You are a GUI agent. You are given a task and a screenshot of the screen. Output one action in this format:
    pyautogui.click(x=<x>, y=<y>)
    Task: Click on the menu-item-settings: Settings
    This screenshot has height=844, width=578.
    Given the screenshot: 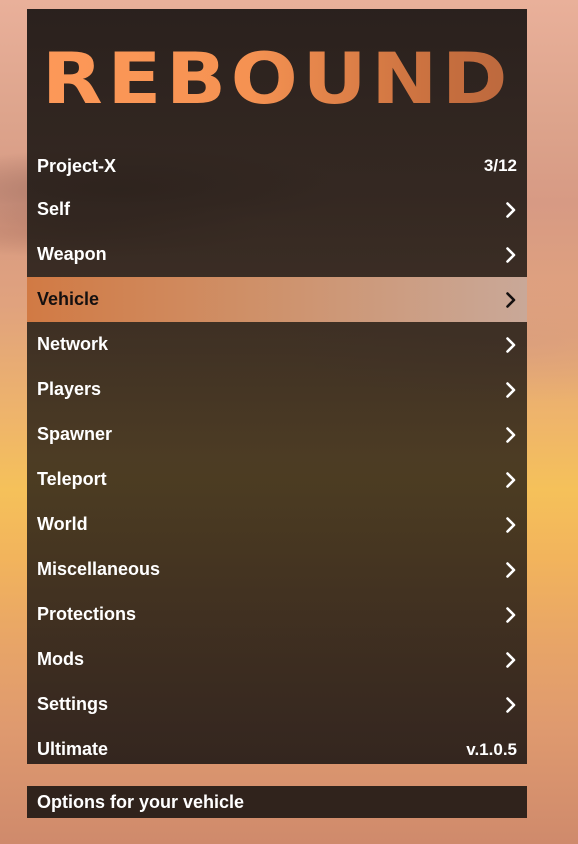 What is the action you would take?
    pyautogui.click(x=277, y=704)
    